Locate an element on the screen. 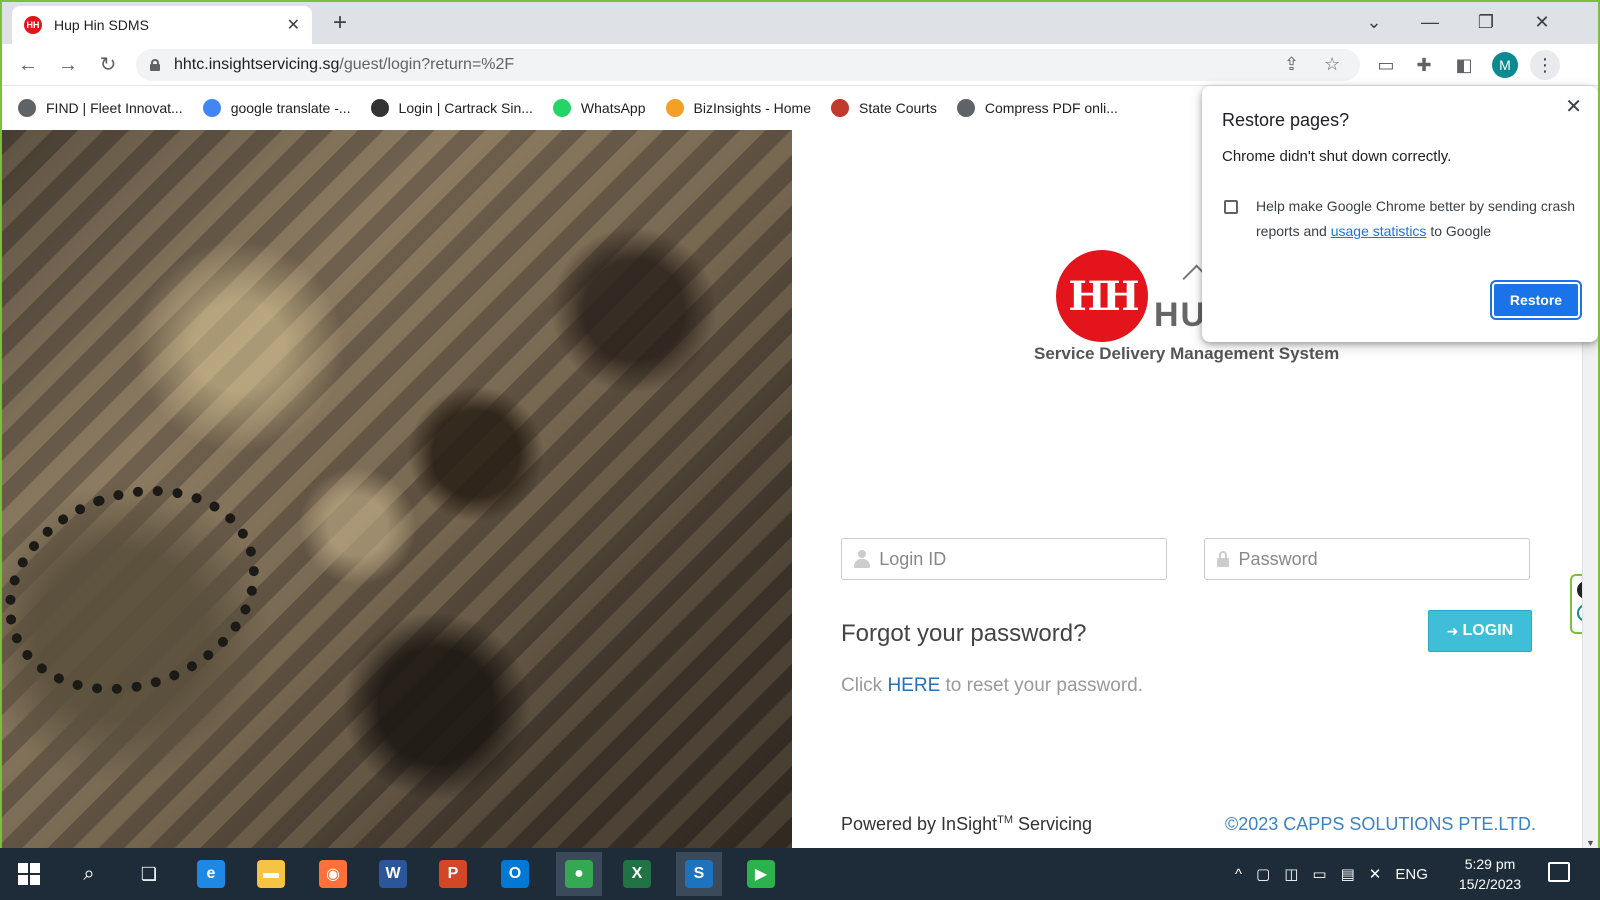 The height and width of the screenshot is (900, 1600). powered-prefix: Powered by InSight is located at coordinates (919, 824).